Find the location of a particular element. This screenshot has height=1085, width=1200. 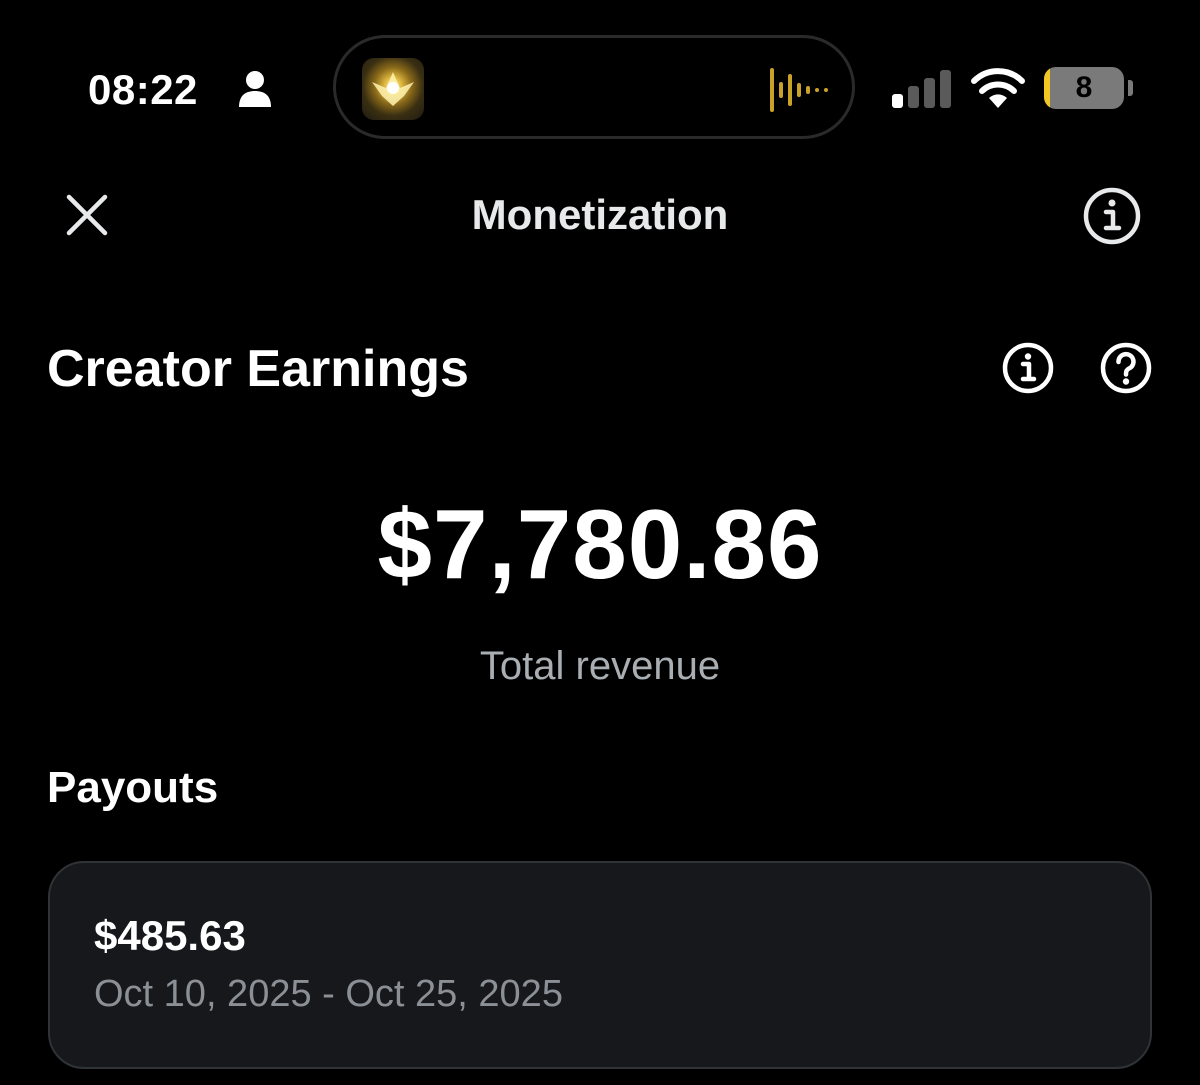

now-playing-artwork is located at coordinates (393, 89).